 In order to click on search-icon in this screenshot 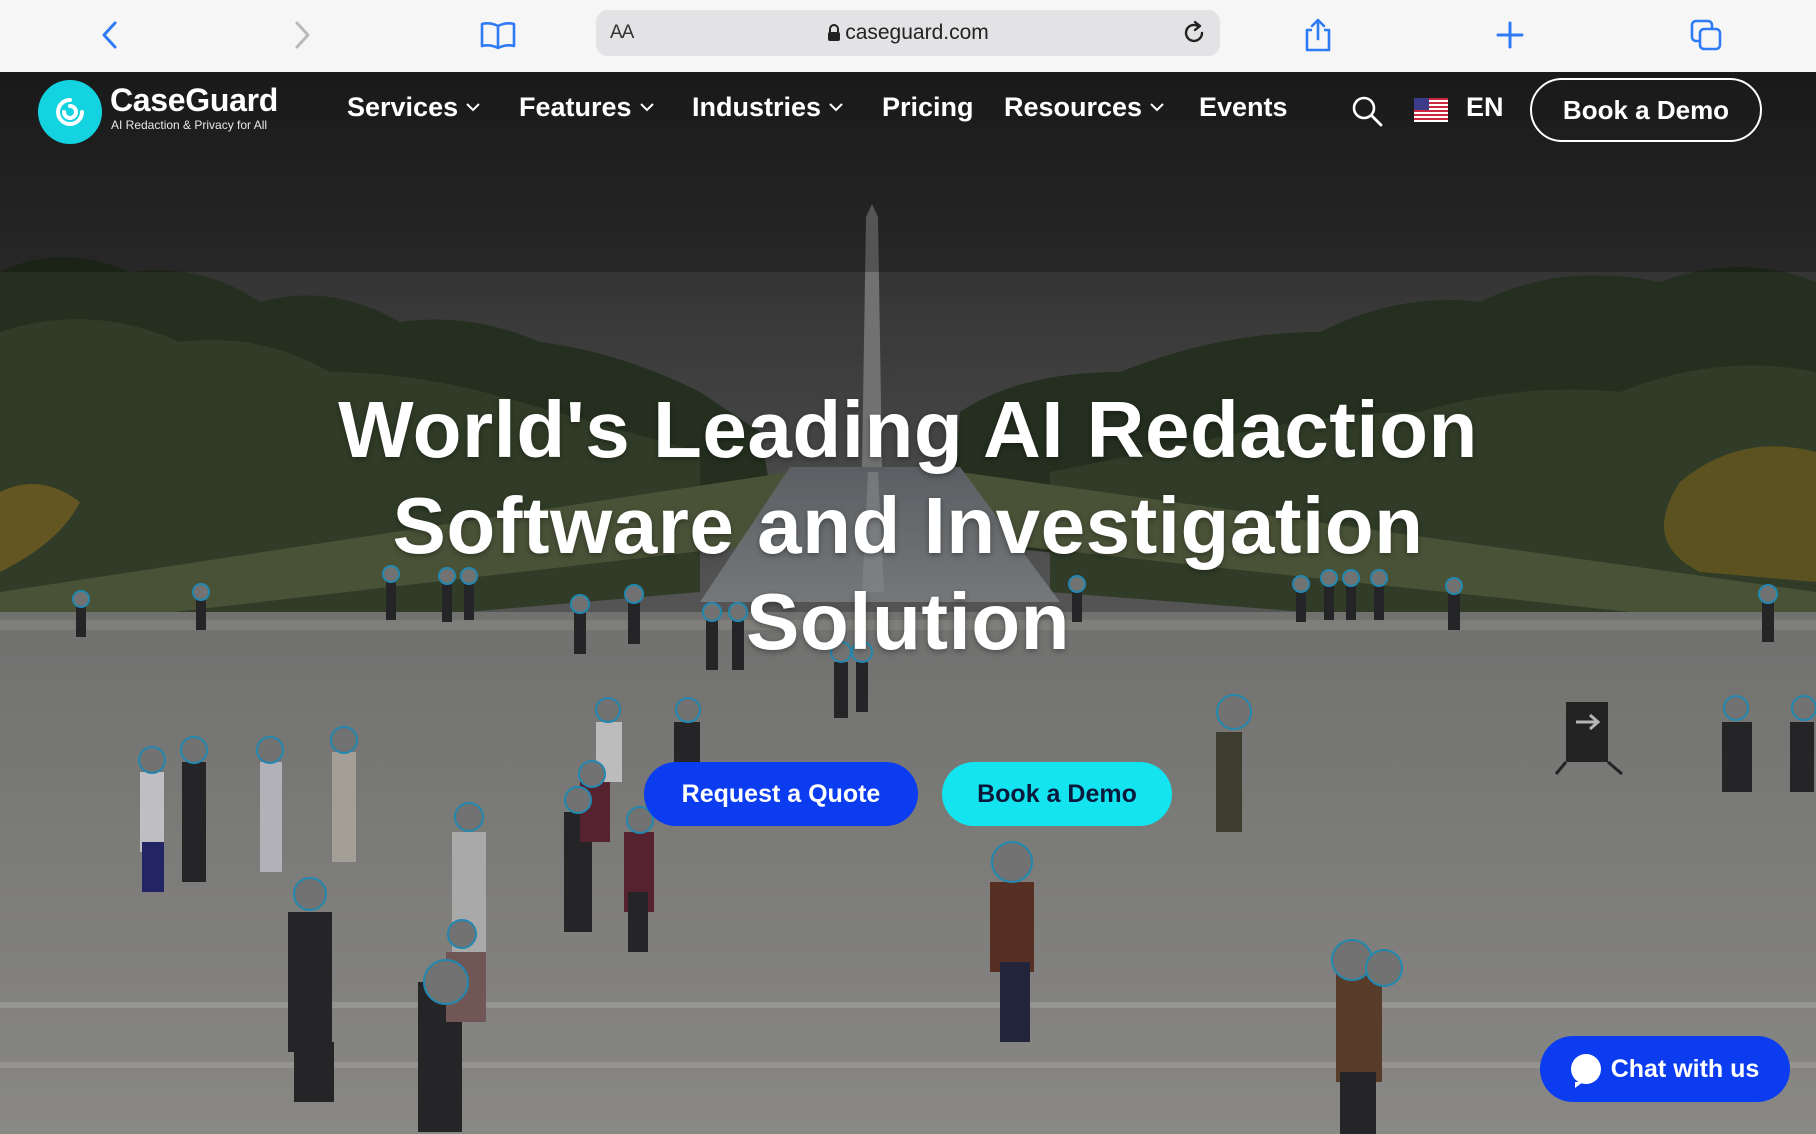, I will do `click(1367, 113)`.